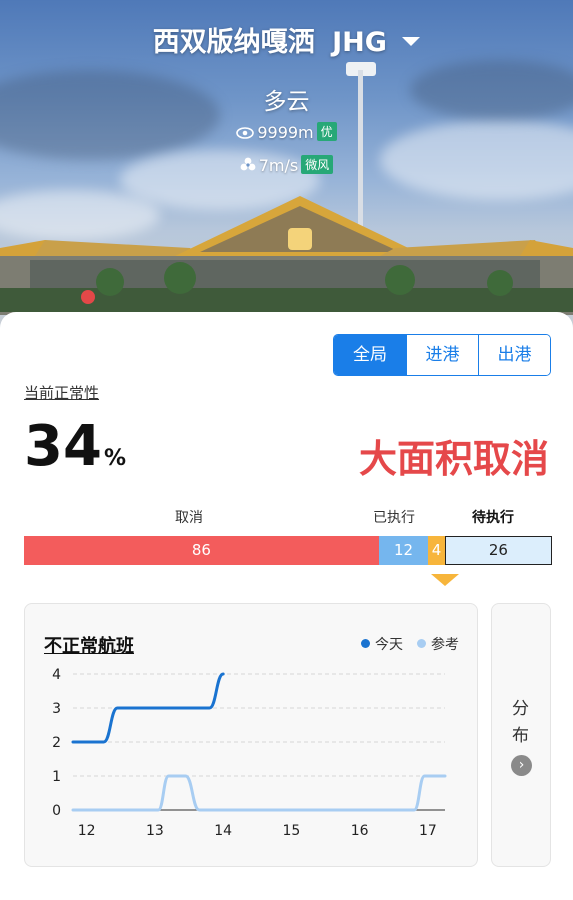 Image resolution: width=573 pixels, height=900 pixels. I want to click on legend-reference: 参考, so click(438, 644).